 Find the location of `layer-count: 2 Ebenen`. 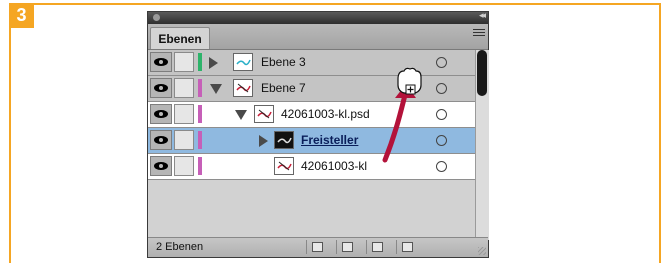

layer-count: 2 Ebenen is located at coordinates (180, 247).